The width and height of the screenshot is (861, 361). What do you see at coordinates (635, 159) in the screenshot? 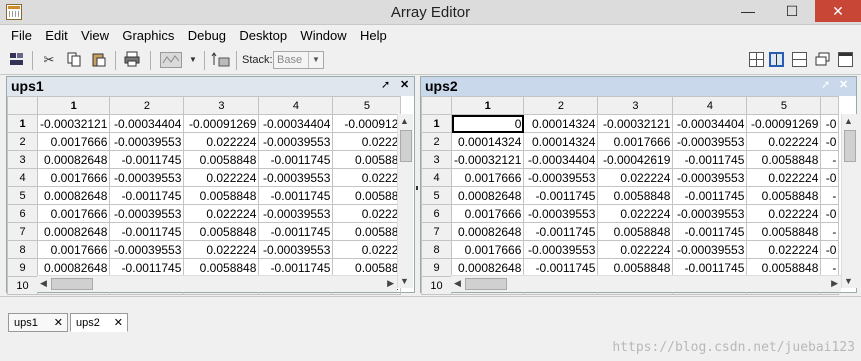
I see `table-cell: -0.00042619` at bounding box center [635, 159].